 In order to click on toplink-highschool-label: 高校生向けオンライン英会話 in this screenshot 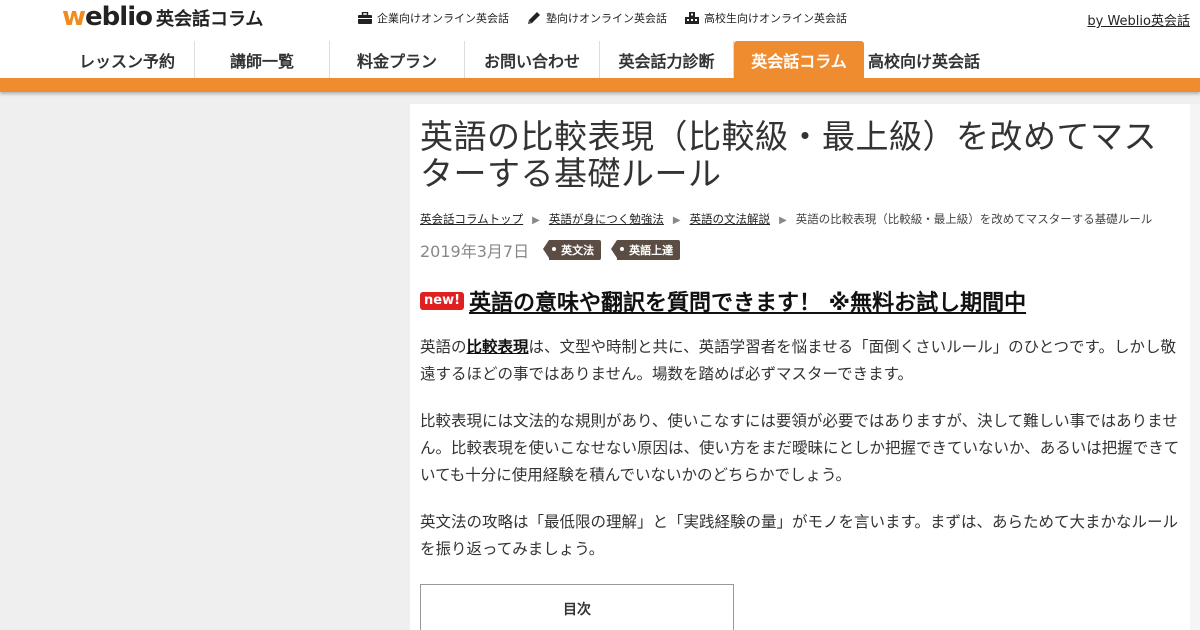, I will do `click(775, 18)`.